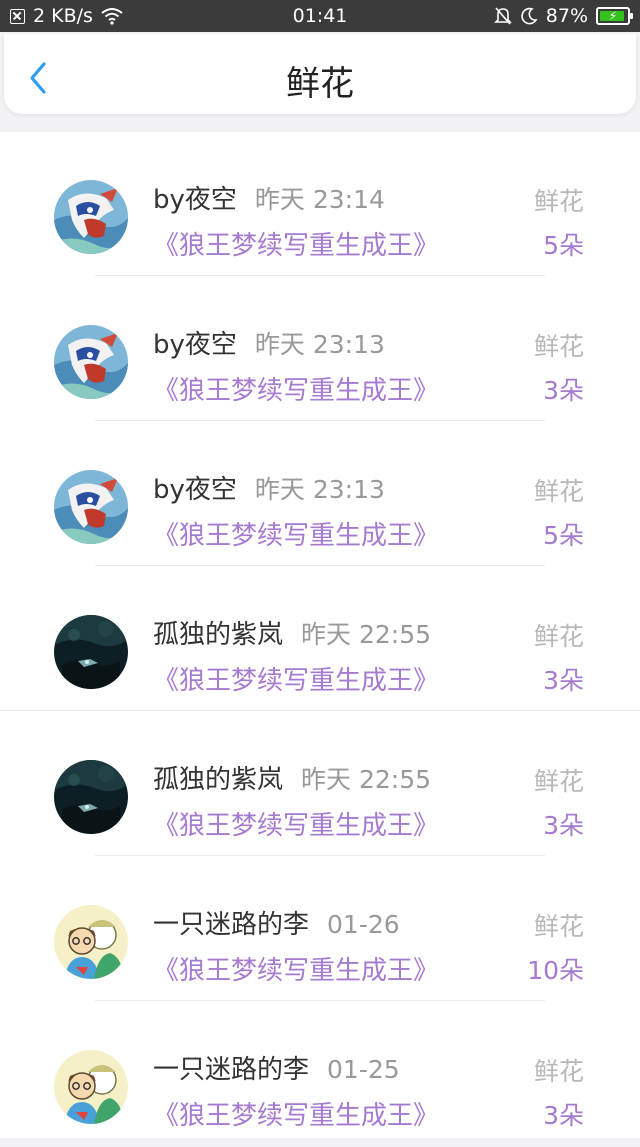 The image size is (640, 1147). What do you see at coordinates (363, 924) in the screenshot?
I see `timestamp: 01-26` at bounding box center [363, 924].